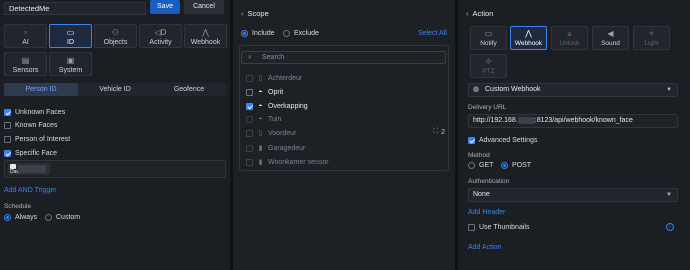  I want to click on delivery-url-label: Delivery URL, so click(487, 107).